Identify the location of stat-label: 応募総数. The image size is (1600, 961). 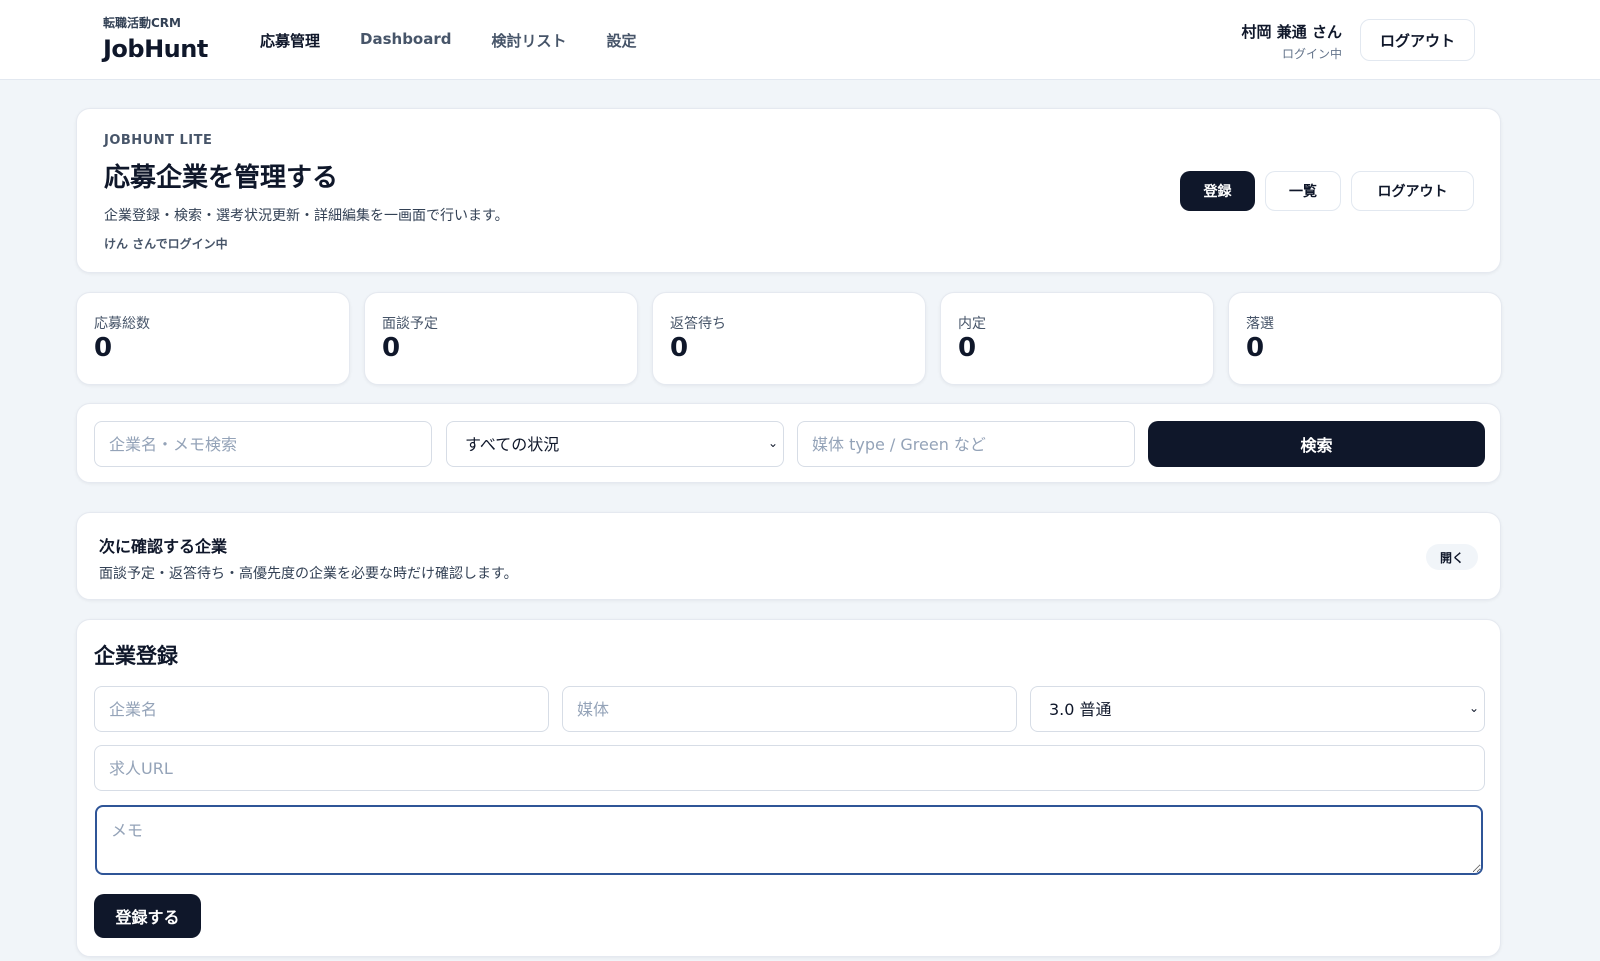
(122, 324).